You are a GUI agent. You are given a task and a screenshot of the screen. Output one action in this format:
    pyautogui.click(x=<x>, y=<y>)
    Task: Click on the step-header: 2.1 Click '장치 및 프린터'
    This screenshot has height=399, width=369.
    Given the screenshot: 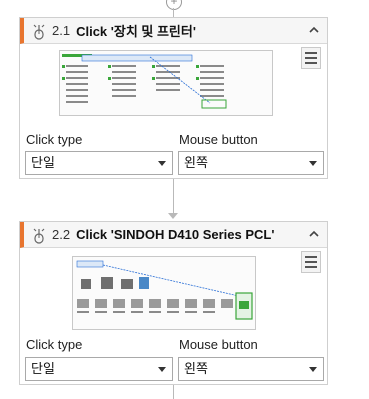 What is the action you would take?
    pyautogui.click(x=173, y=31)
    